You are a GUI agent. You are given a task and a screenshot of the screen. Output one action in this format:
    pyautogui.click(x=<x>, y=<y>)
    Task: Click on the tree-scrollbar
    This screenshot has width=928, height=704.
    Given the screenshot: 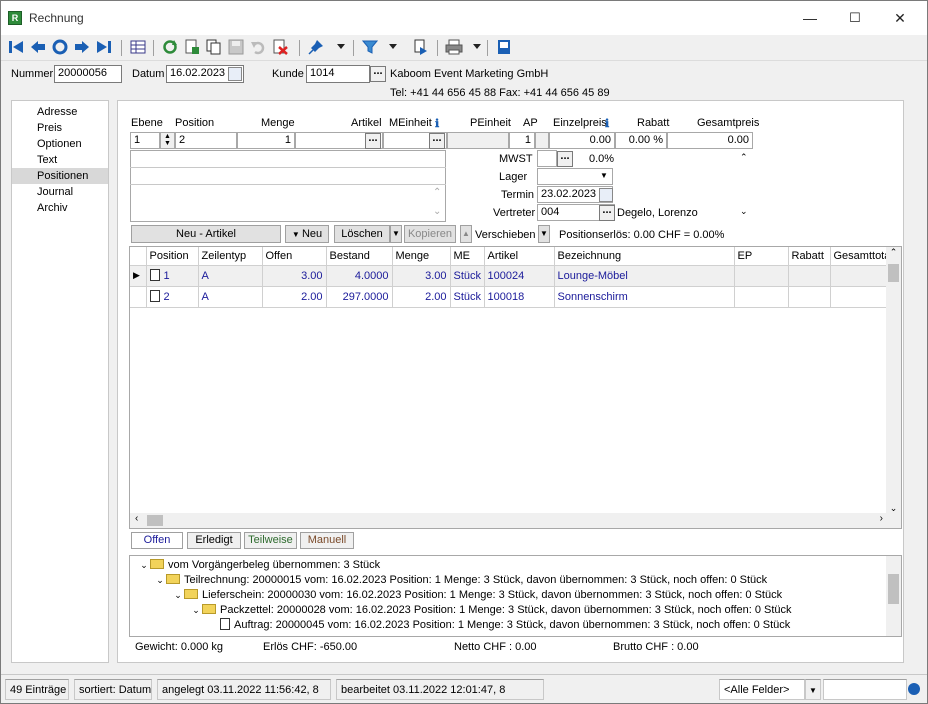 What is the action you would take?
    pyautogui.click(x=893, y=596)
    